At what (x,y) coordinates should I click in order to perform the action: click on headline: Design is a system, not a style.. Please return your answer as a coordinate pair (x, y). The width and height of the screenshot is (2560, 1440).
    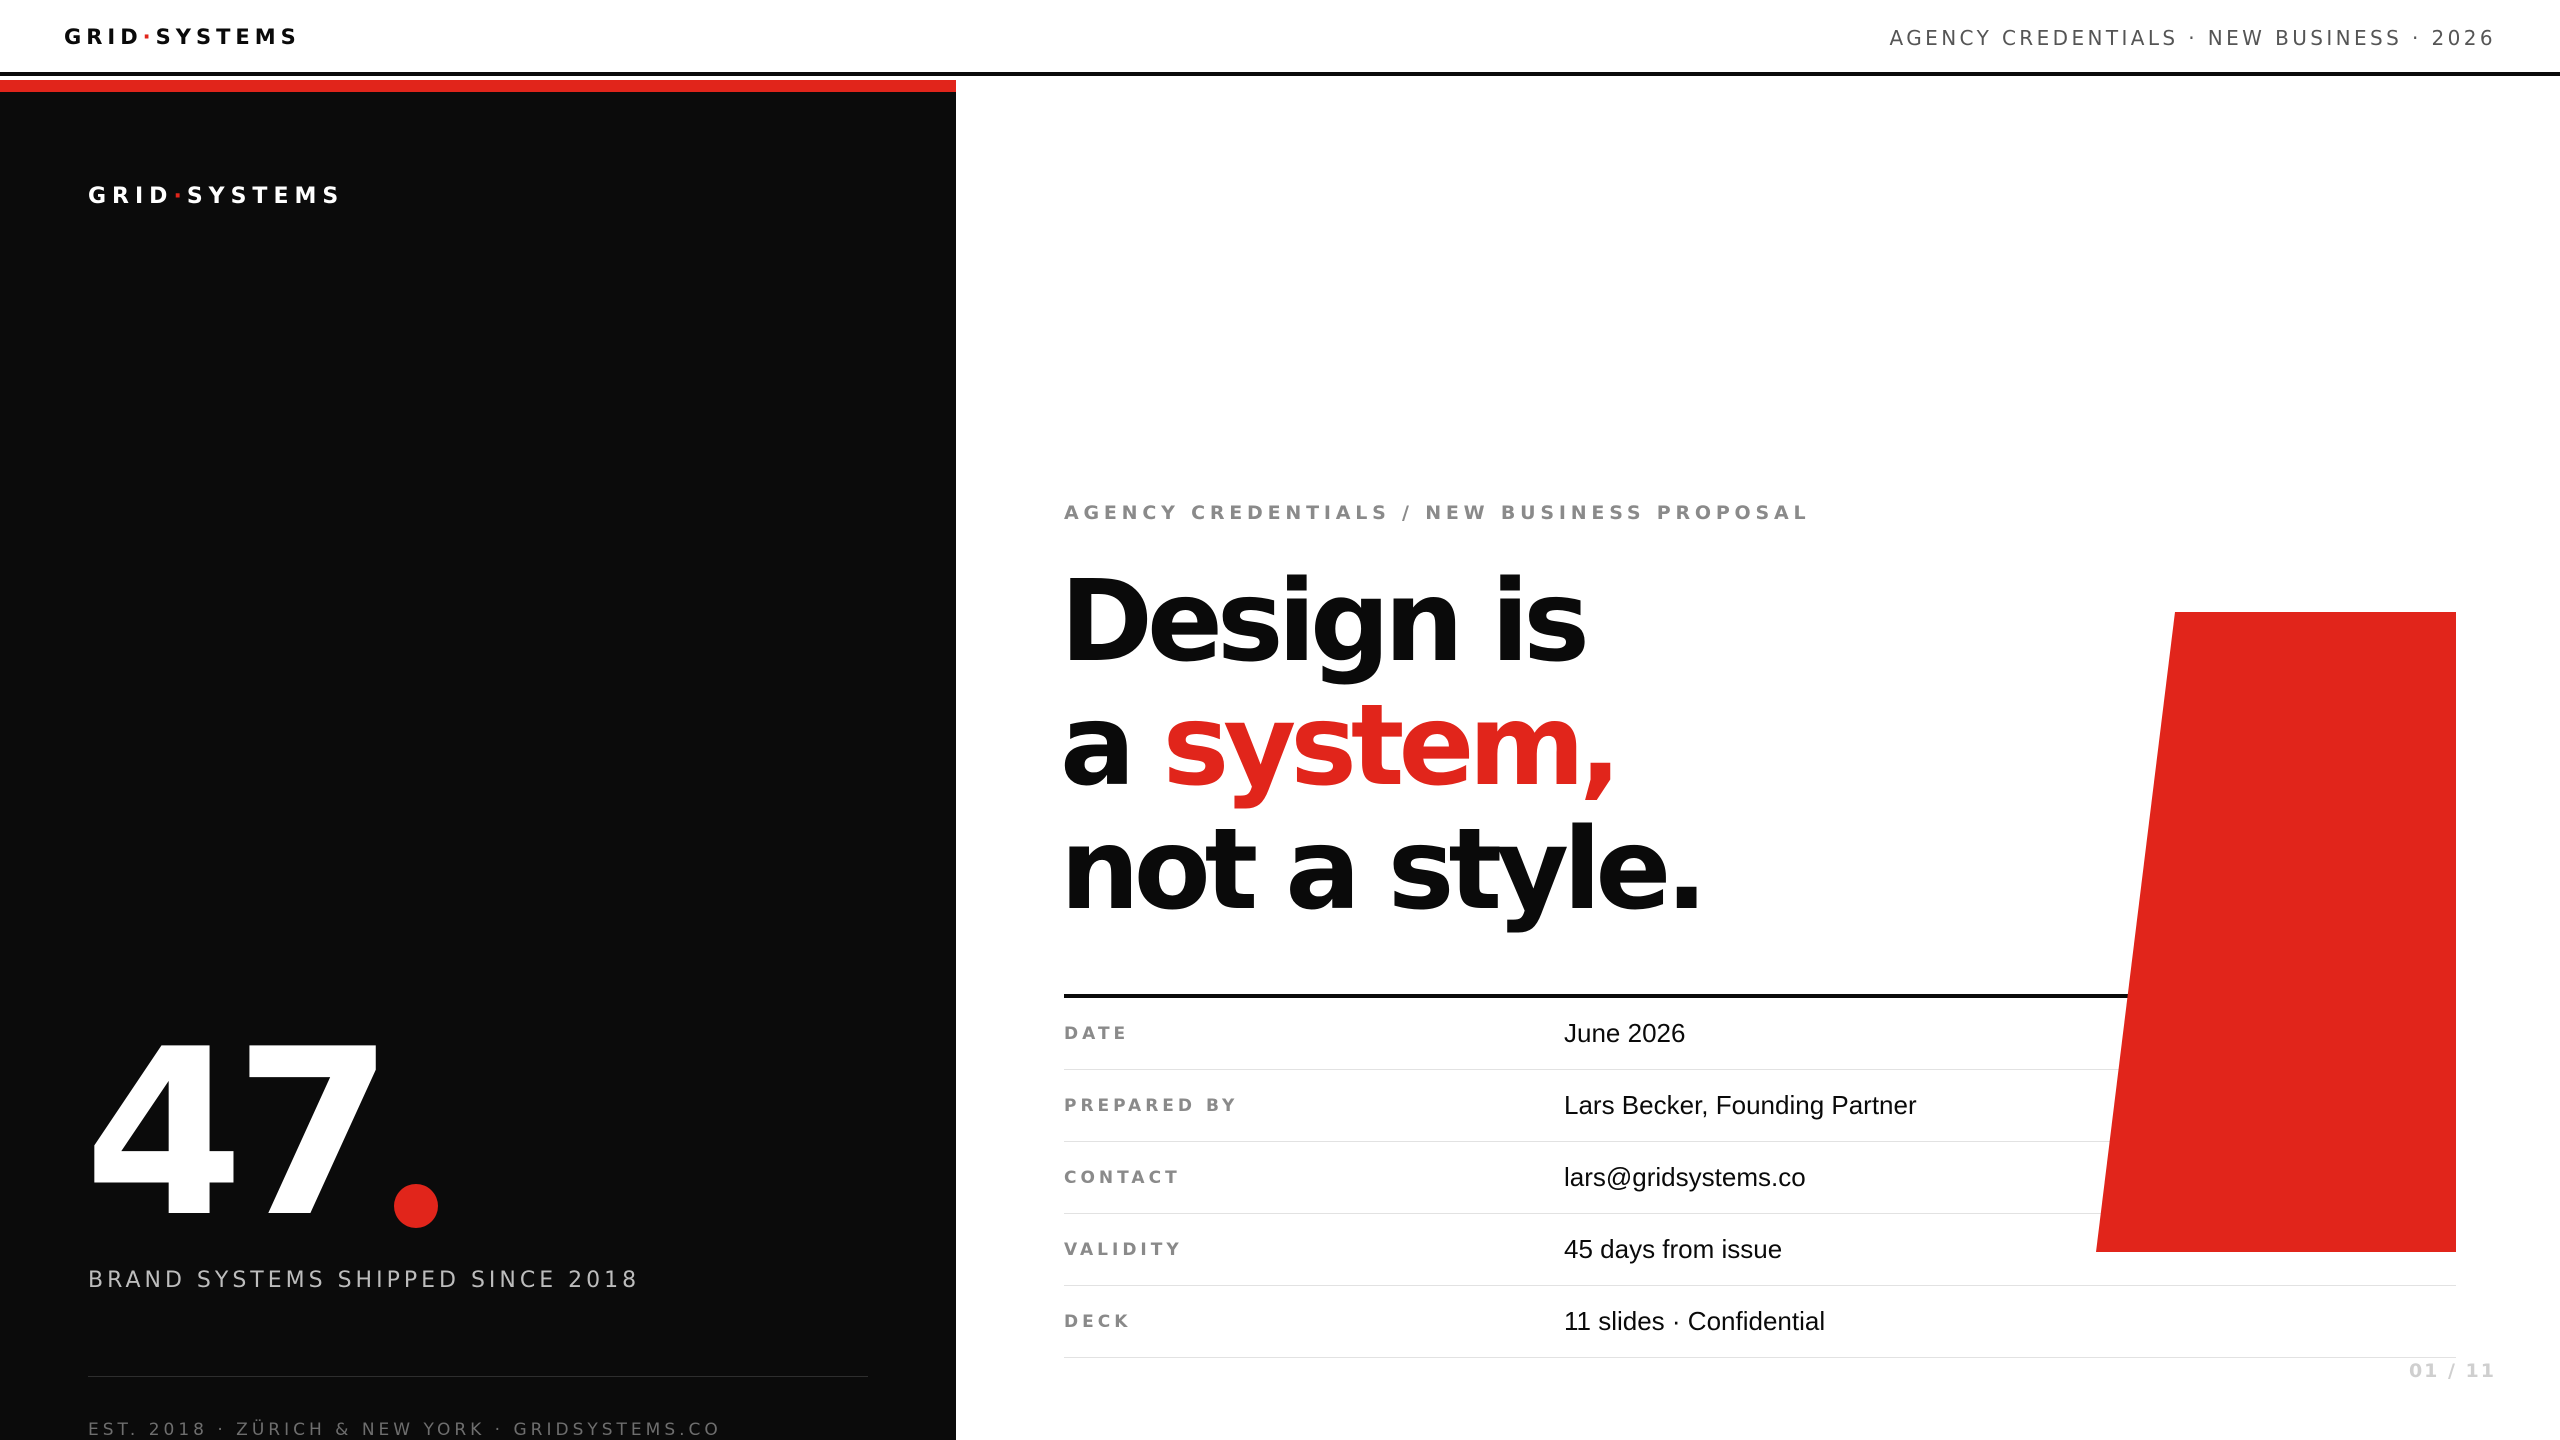
    Looking at the image, I should click on (1384, 746).